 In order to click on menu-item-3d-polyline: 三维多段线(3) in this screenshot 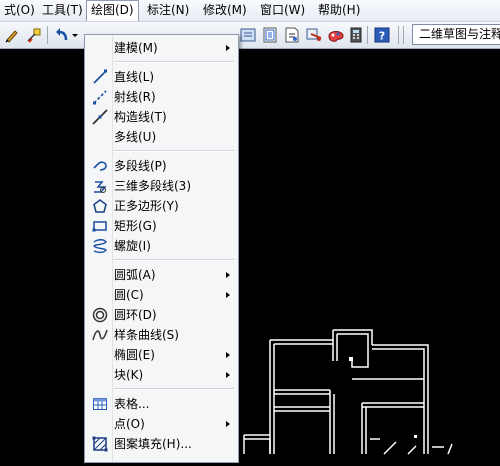, I will do `click(161, 186)`.